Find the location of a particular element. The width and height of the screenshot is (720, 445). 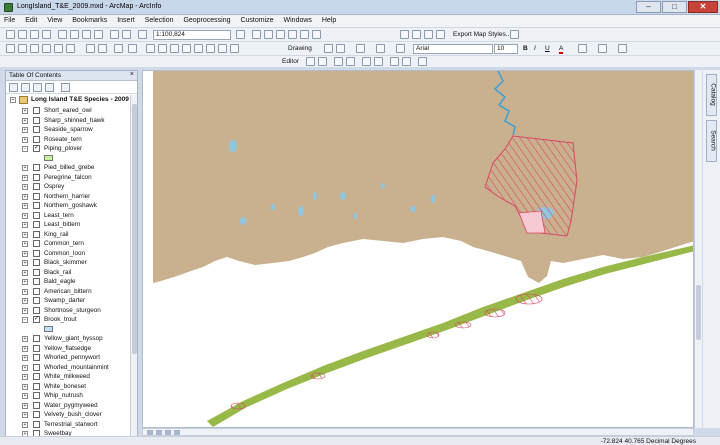

underline-button: U is located at coordinates (547, 48).